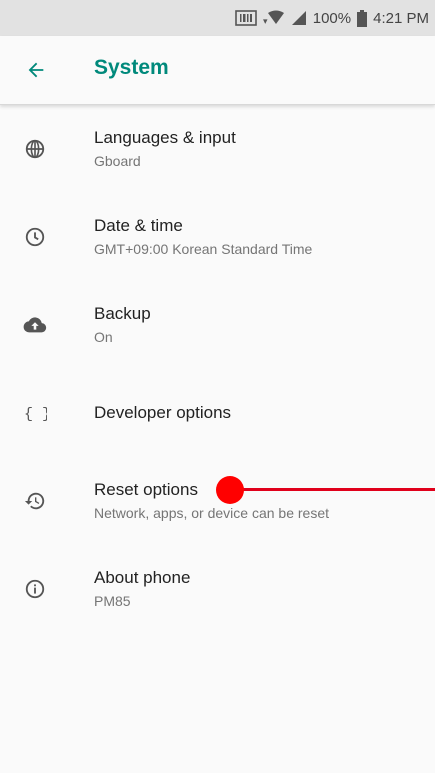 The image size is (435, 773). Describe the element at coordinates (245, 18) in the screenshot. I see `barcode-scanner-icon` at that location.